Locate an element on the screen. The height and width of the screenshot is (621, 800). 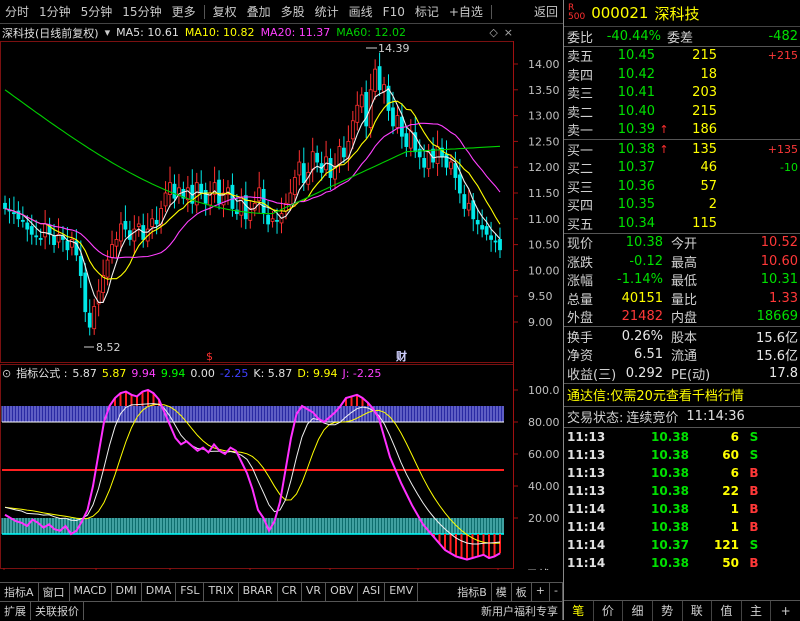
quote-row: 外盘 21482 内盘 18669 is located at coordinates (682, 317).